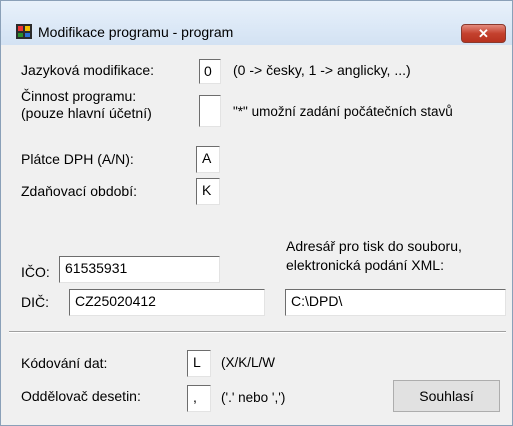 This screenshot has height=426, width=513. What do you see at coordinates (64, 363) in the screenshot?
I see `encoding-label: Kódování dat:` at bounding box center [64, 363].